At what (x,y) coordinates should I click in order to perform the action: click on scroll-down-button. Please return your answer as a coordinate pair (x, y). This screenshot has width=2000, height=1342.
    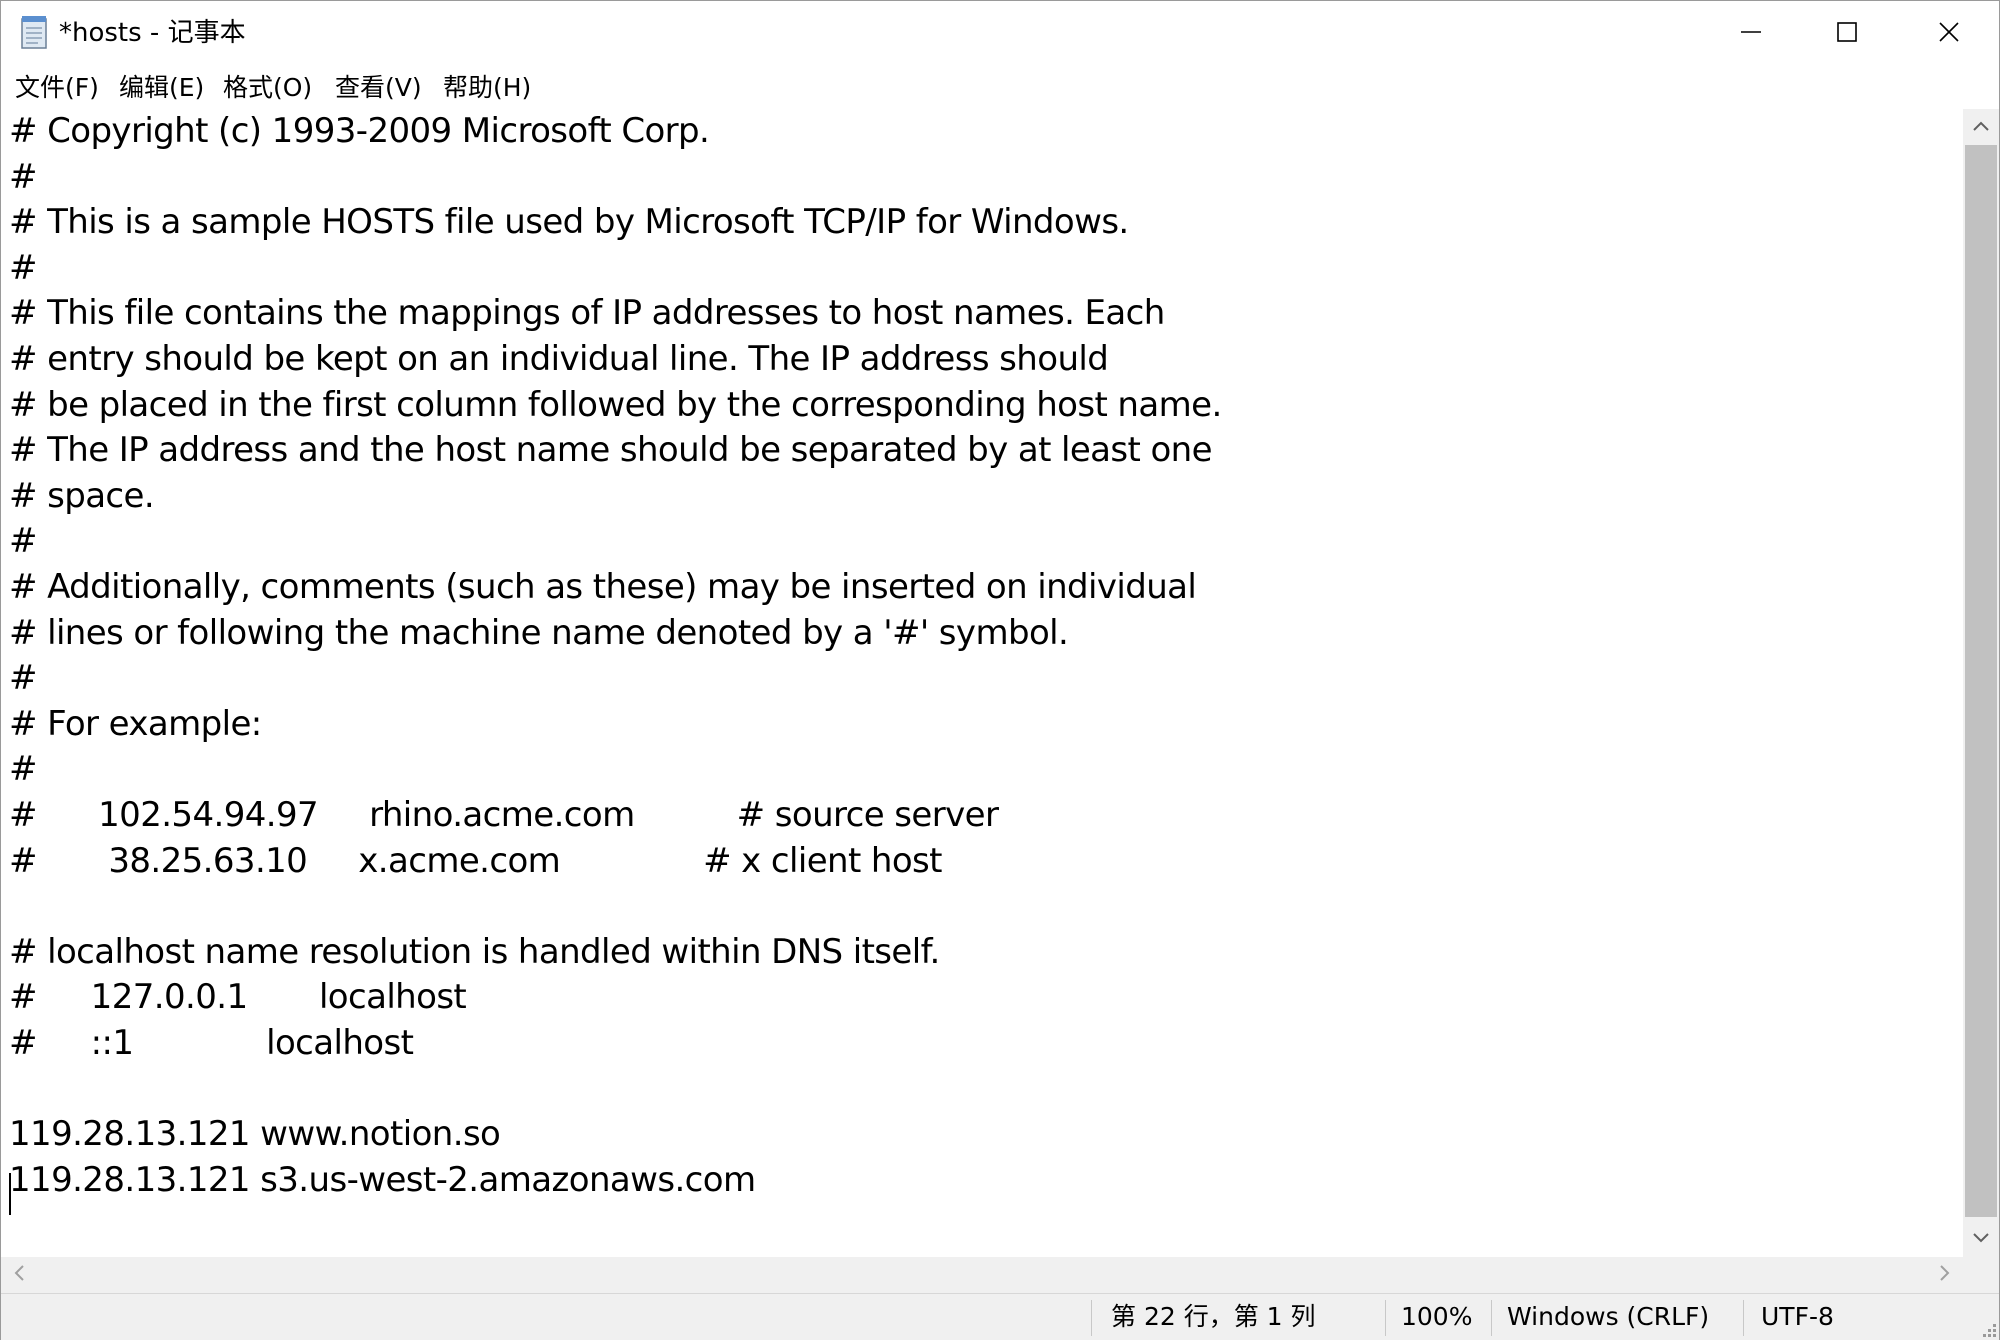
    Looking at the image, I should click on (1981, 1238).